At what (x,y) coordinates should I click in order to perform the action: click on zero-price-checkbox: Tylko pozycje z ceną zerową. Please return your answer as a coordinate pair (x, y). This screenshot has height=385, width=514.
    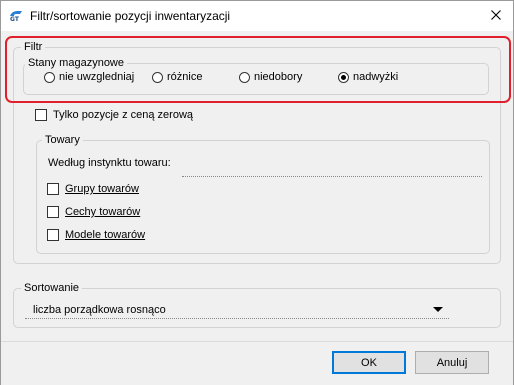
    Looking at the image, I should click on (114, 115).